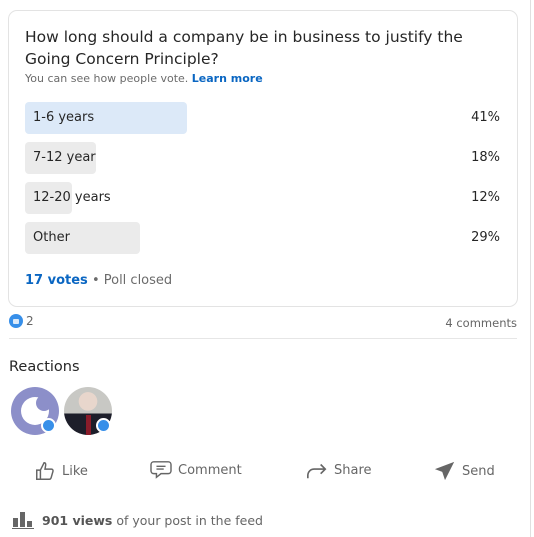  Describe the element at coordinates (478, 471) in the screenshot. I see `send-label: Send` at that location.